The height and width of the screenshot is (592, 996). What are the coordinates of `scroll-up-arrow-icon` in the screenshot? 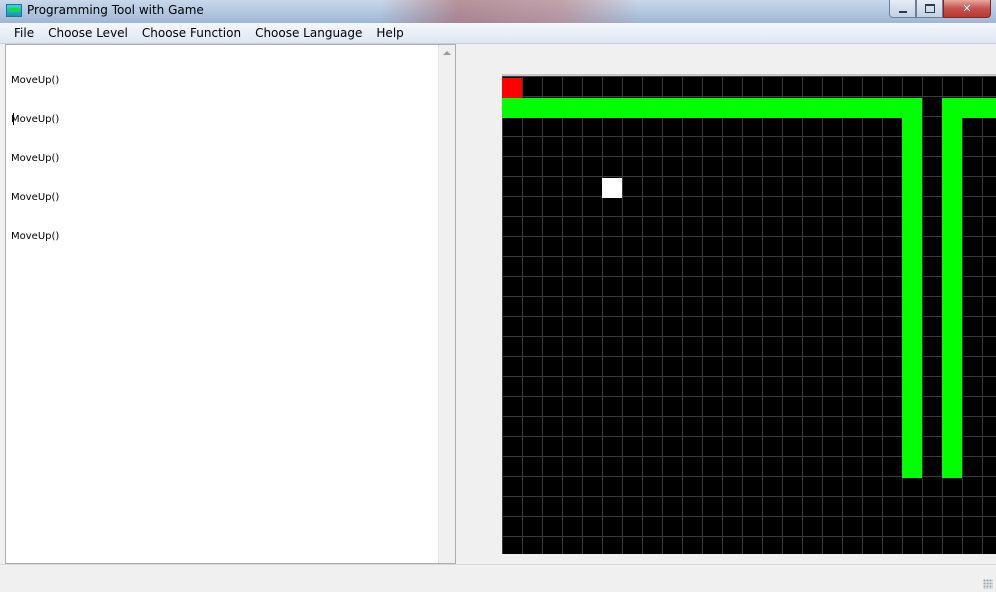 It's located at (447, 53).